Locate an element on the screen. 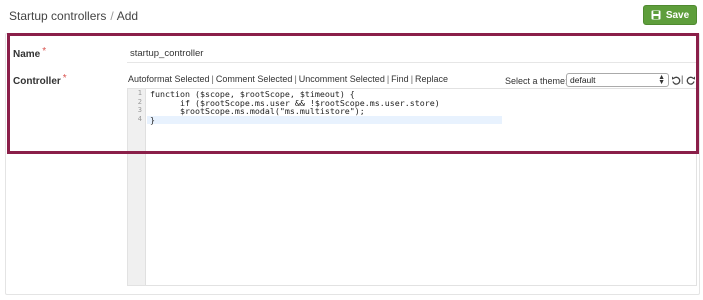 The width and height of the screenshot is (703, 300). breadcrumb-current: Add is located at coordinates (127, 16).